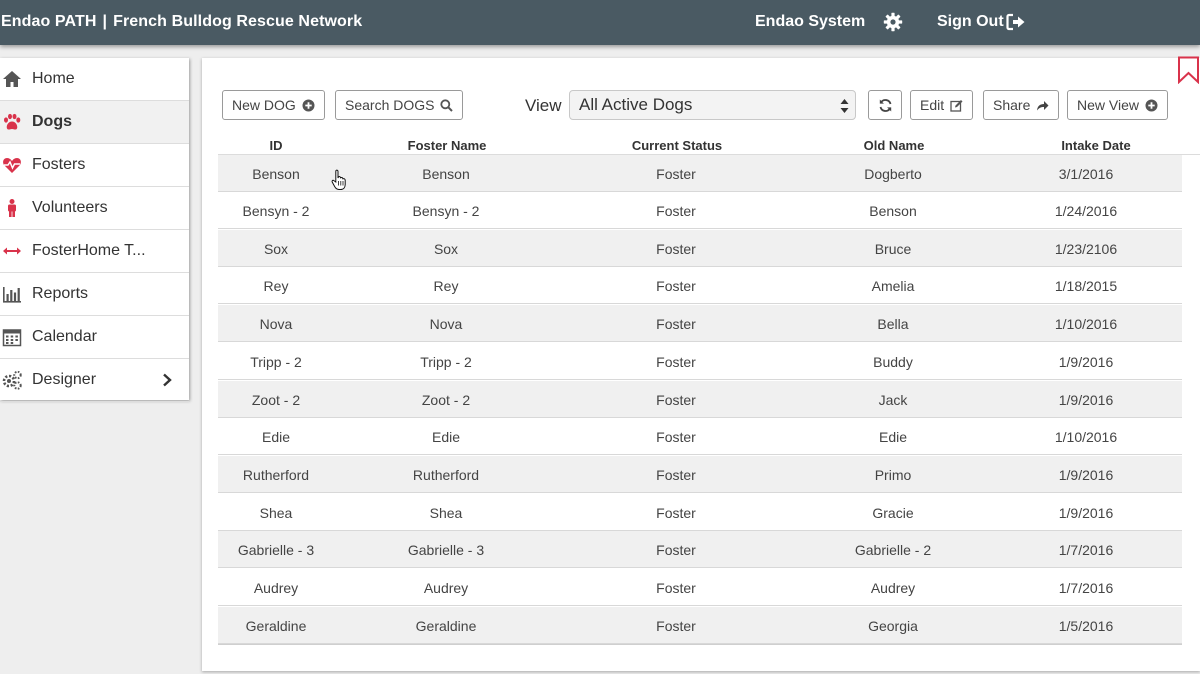 Image resolution: width=1200 pixels, height=674 pixels. What do you see at coordinates (700, 173) in the screenshot?
I see `table-row: Benson Benson Foster Dogberto 3/1/2016` at bounding box center [700, 173].